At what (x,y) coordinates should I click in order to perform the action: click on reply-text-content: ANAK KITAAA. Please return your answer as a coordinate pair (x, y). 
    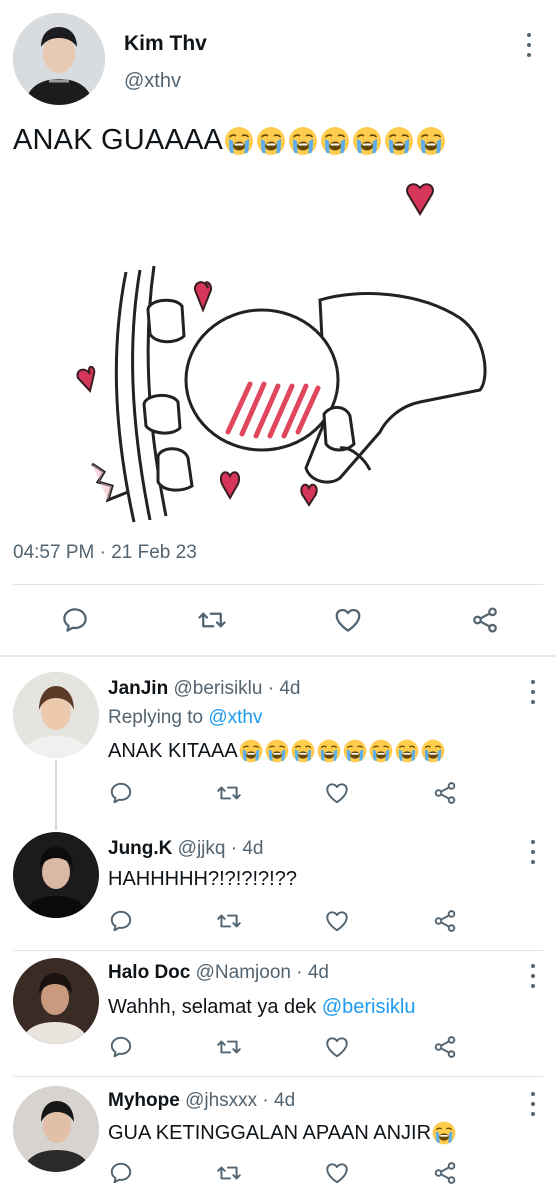
    Looking at the image, I should click on (173, 750).